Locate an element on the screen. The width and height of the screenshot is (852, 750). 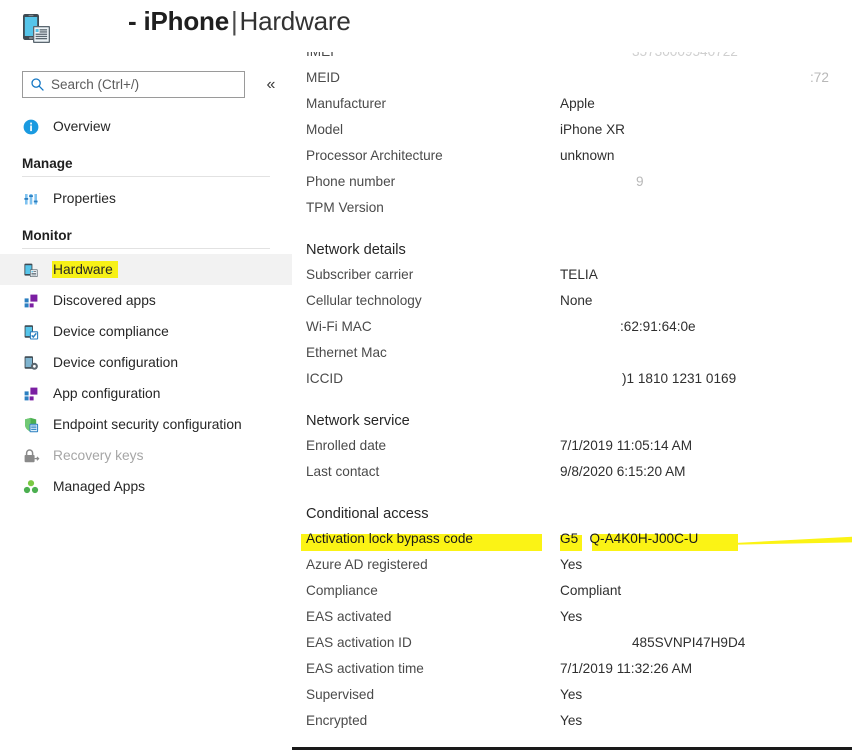
row-key: EAS activation ID is located at coordinates (359, 642).